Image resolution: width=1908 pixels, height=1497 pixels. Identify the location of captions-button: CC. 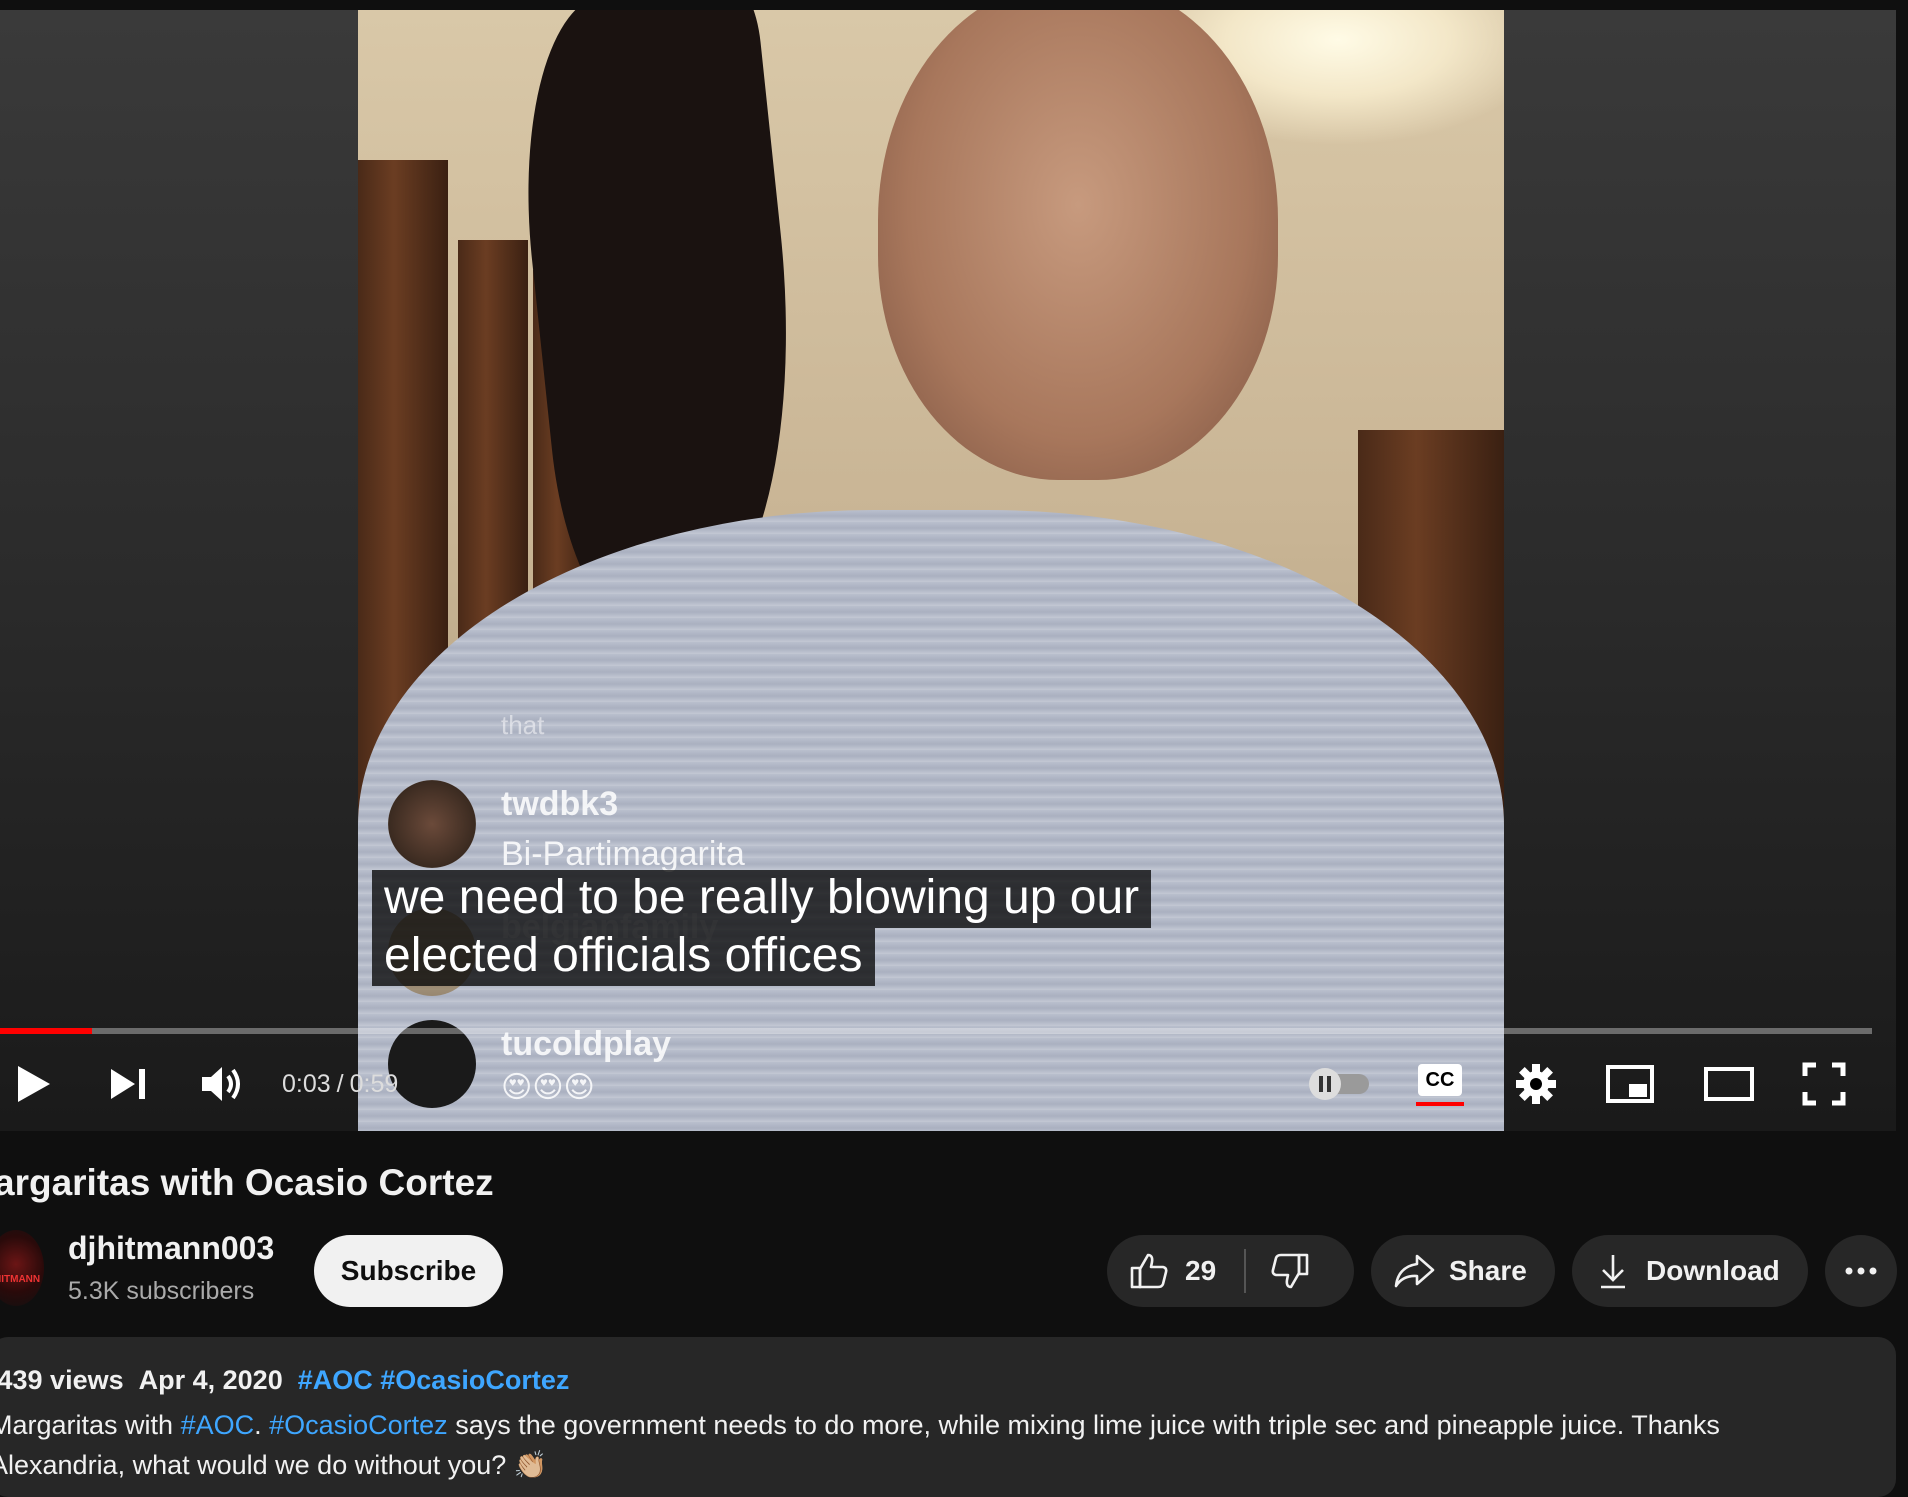
(1440, 1084).